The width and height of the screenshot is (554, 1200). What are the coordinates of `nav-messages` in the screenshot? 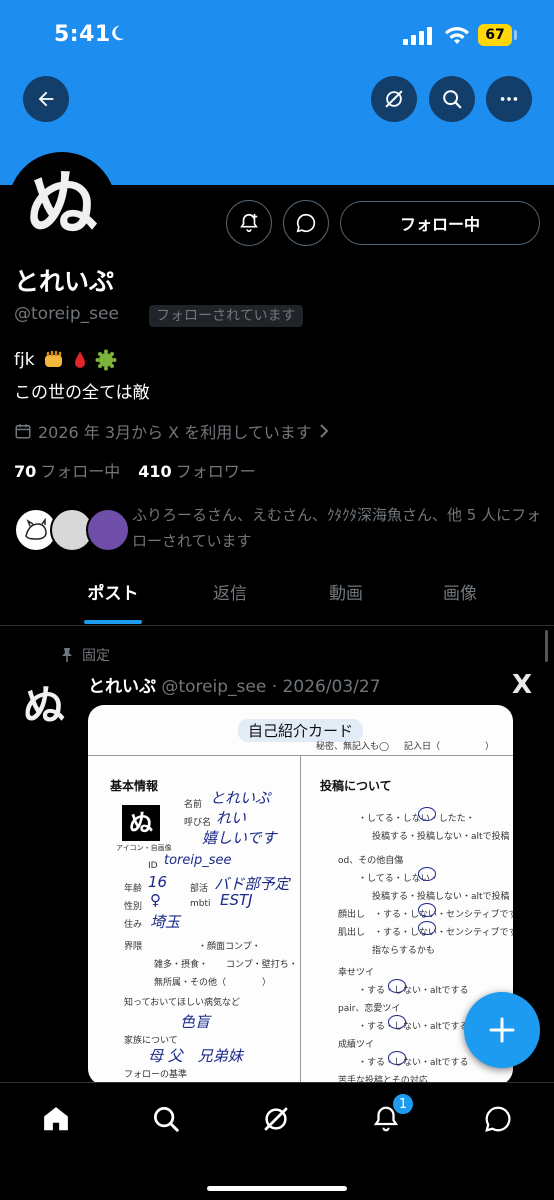 It's located at (498, 1119).